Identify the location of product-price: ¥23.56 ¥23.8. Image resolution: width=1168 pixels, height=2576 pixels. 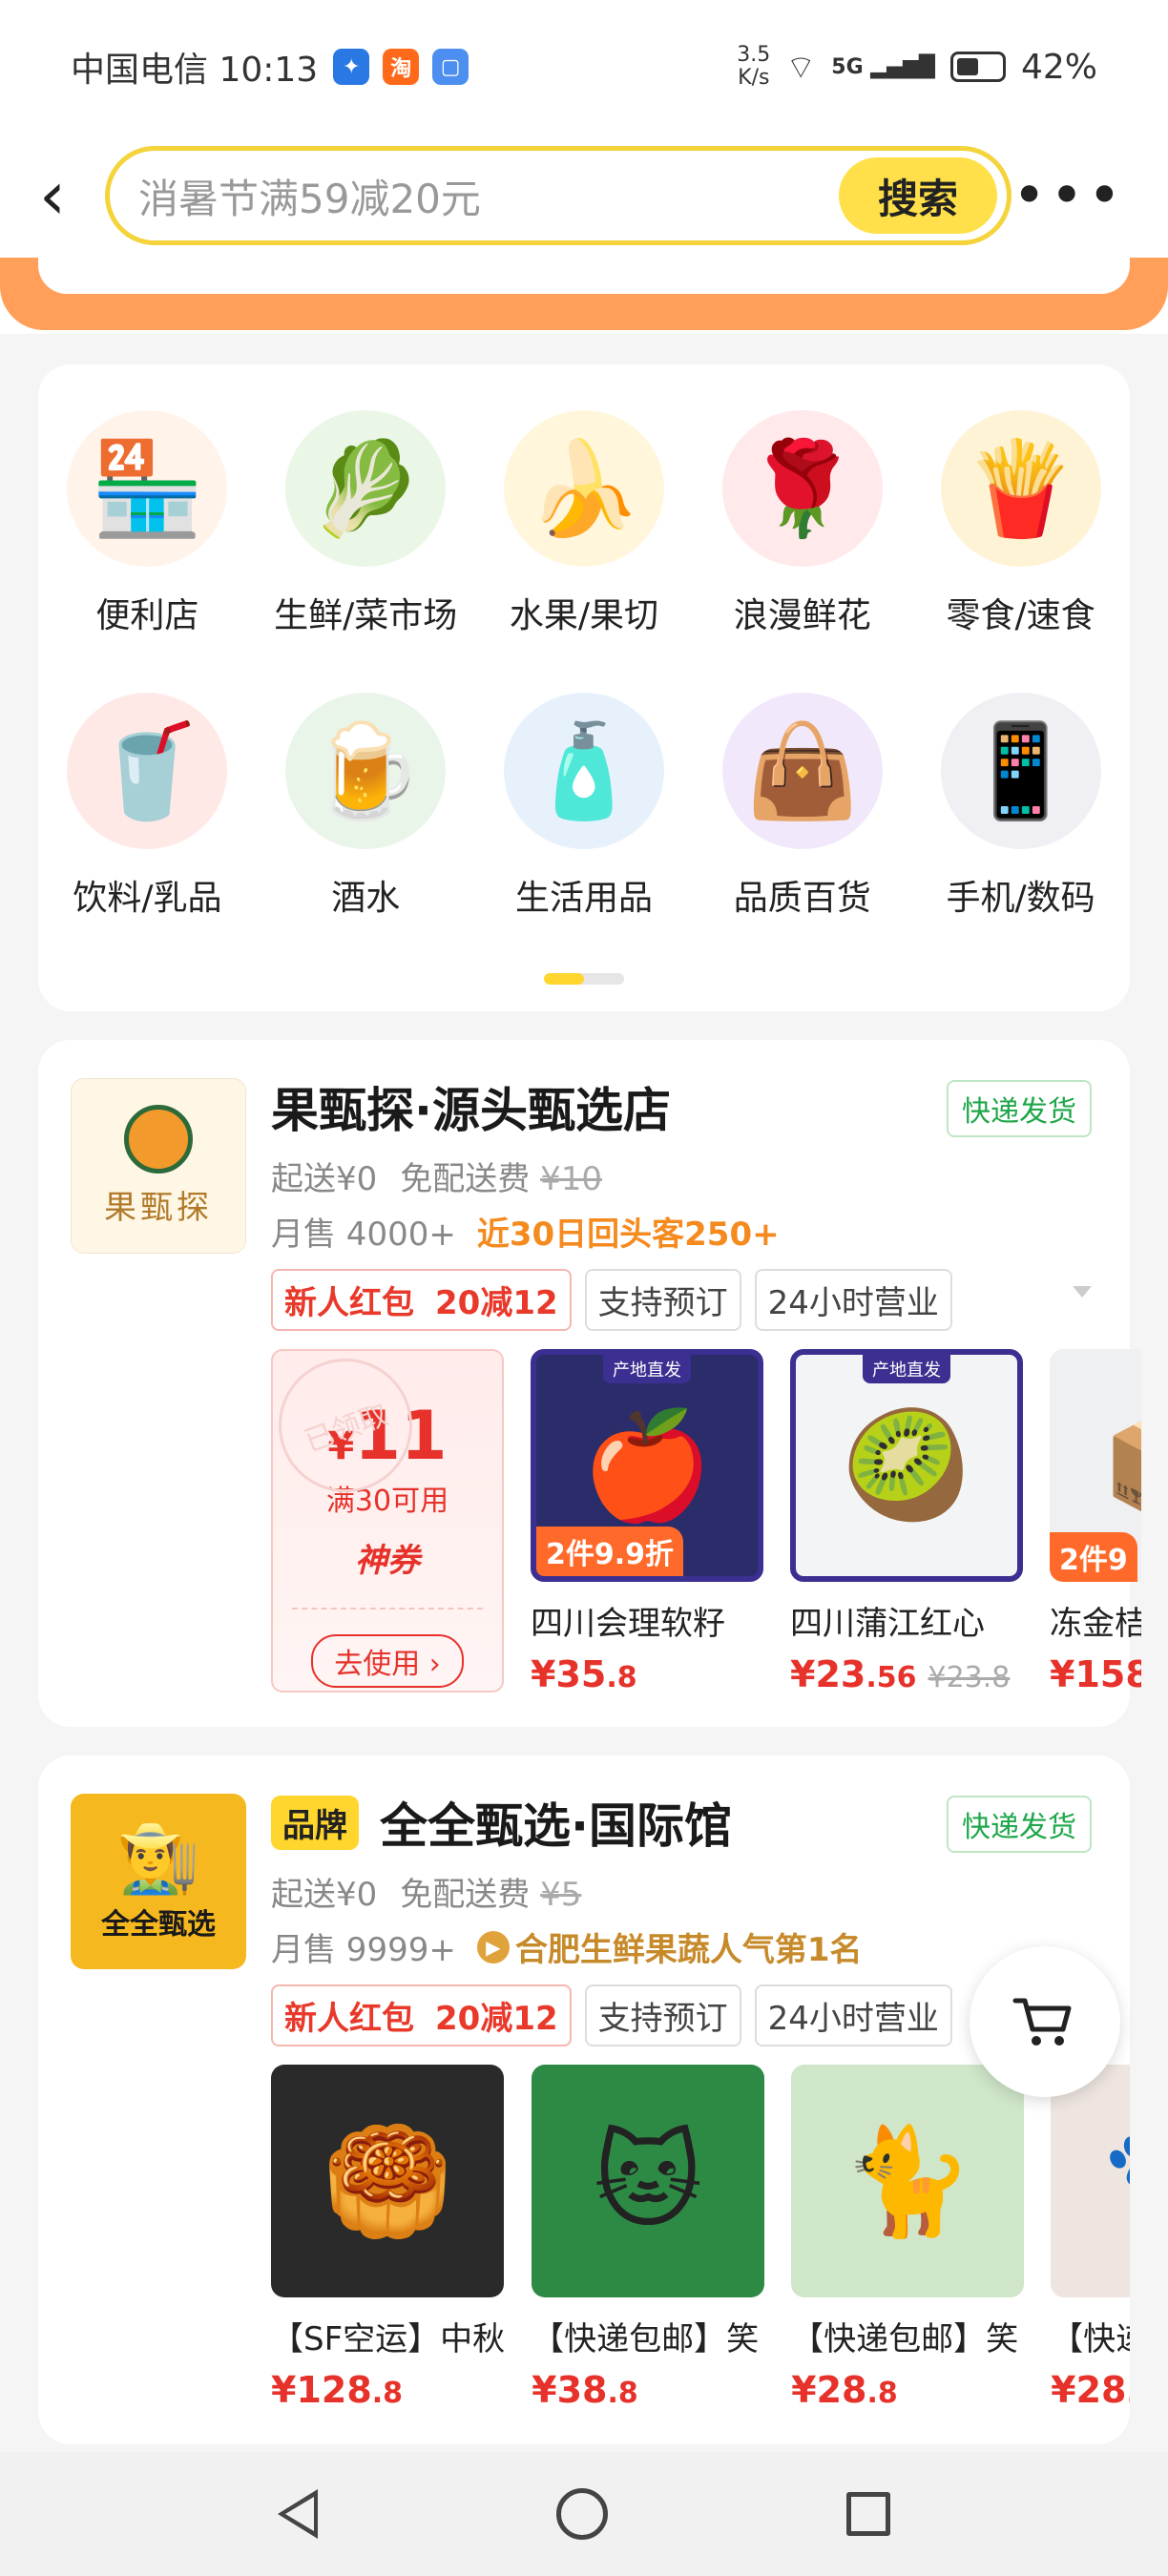
(900, 1674).